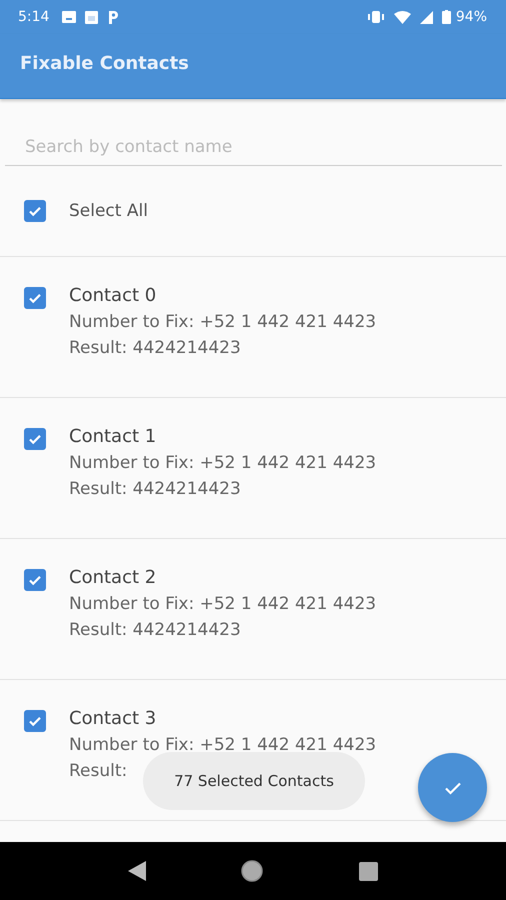 This screenshot has height=900, width=506. What do you see at coordinates (112, 295) in the screenshot?
I see `contact-name: Contact 0` at bounding box center [112, 295].